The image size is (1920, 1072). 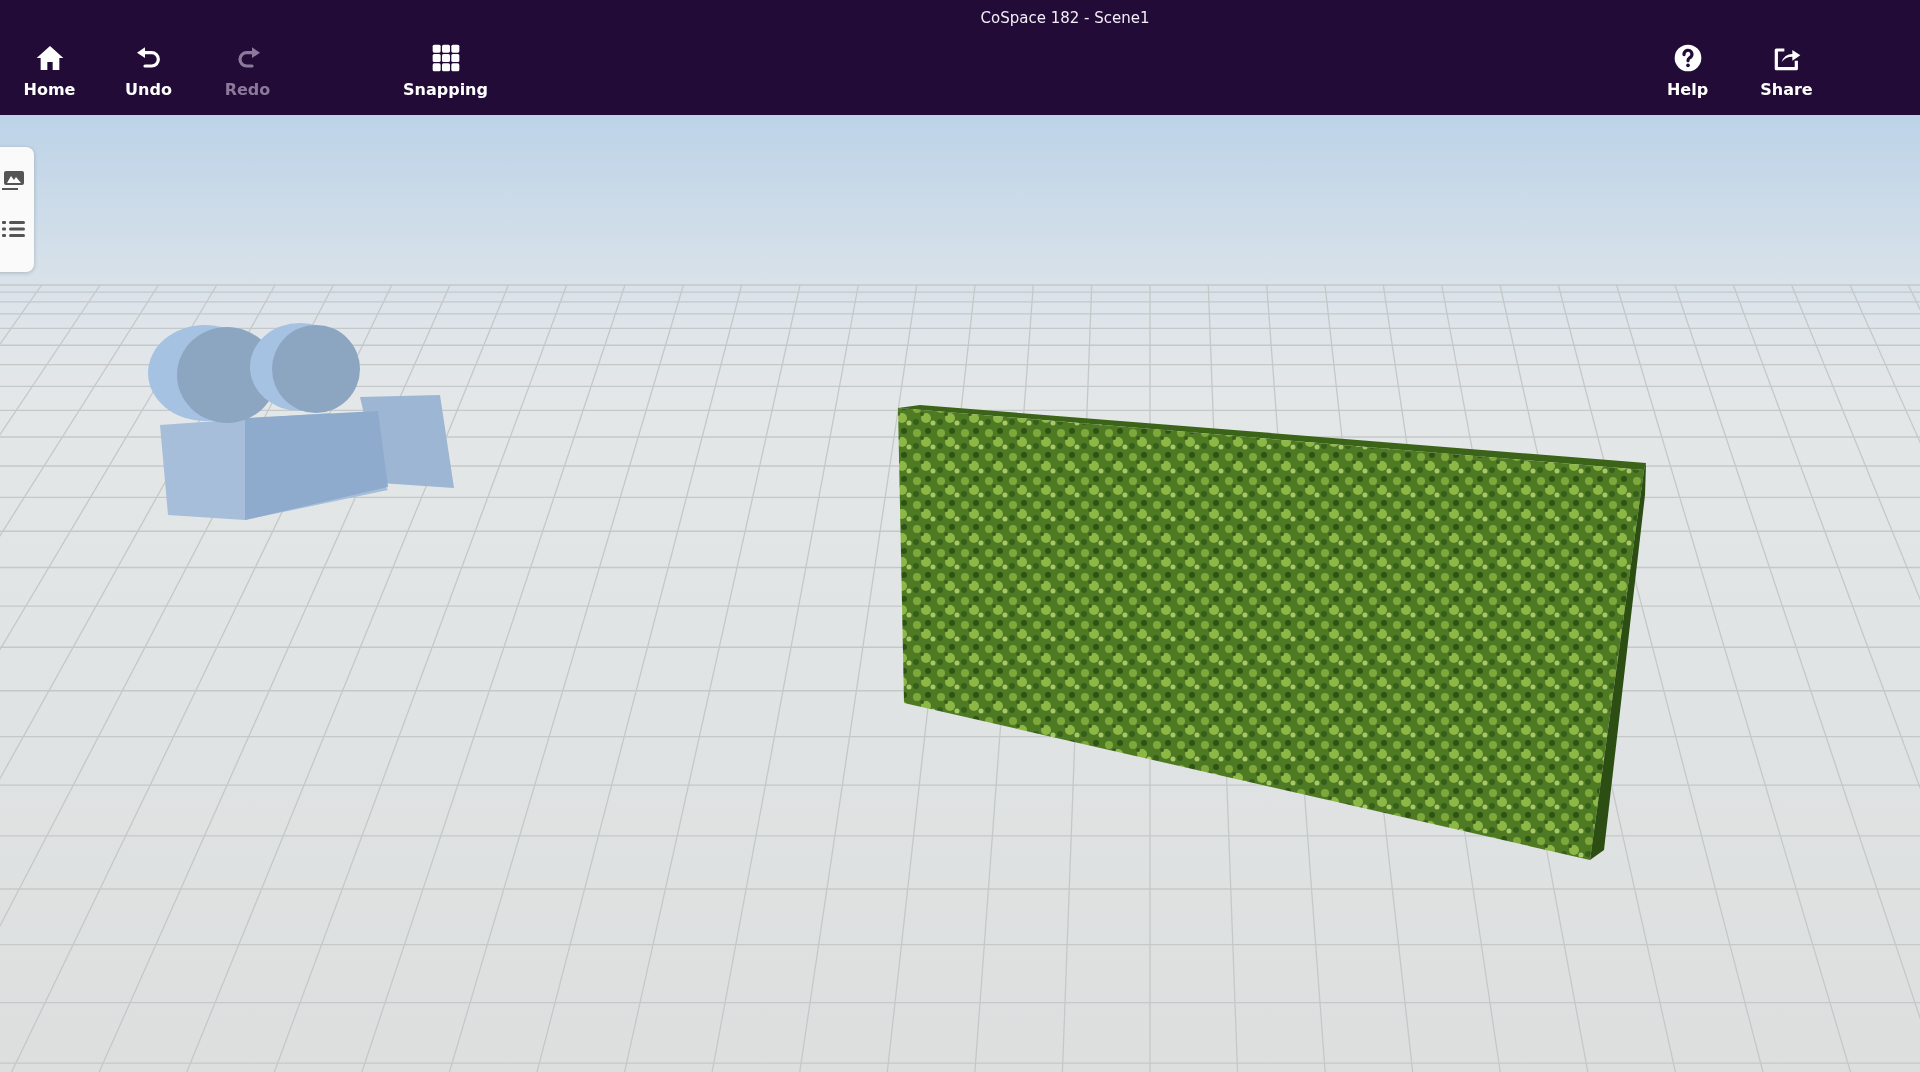 What do you see at coordinates (1687, 70) in the screenshot?
I see `help-button: Help` at bounding box center [1687, 70].